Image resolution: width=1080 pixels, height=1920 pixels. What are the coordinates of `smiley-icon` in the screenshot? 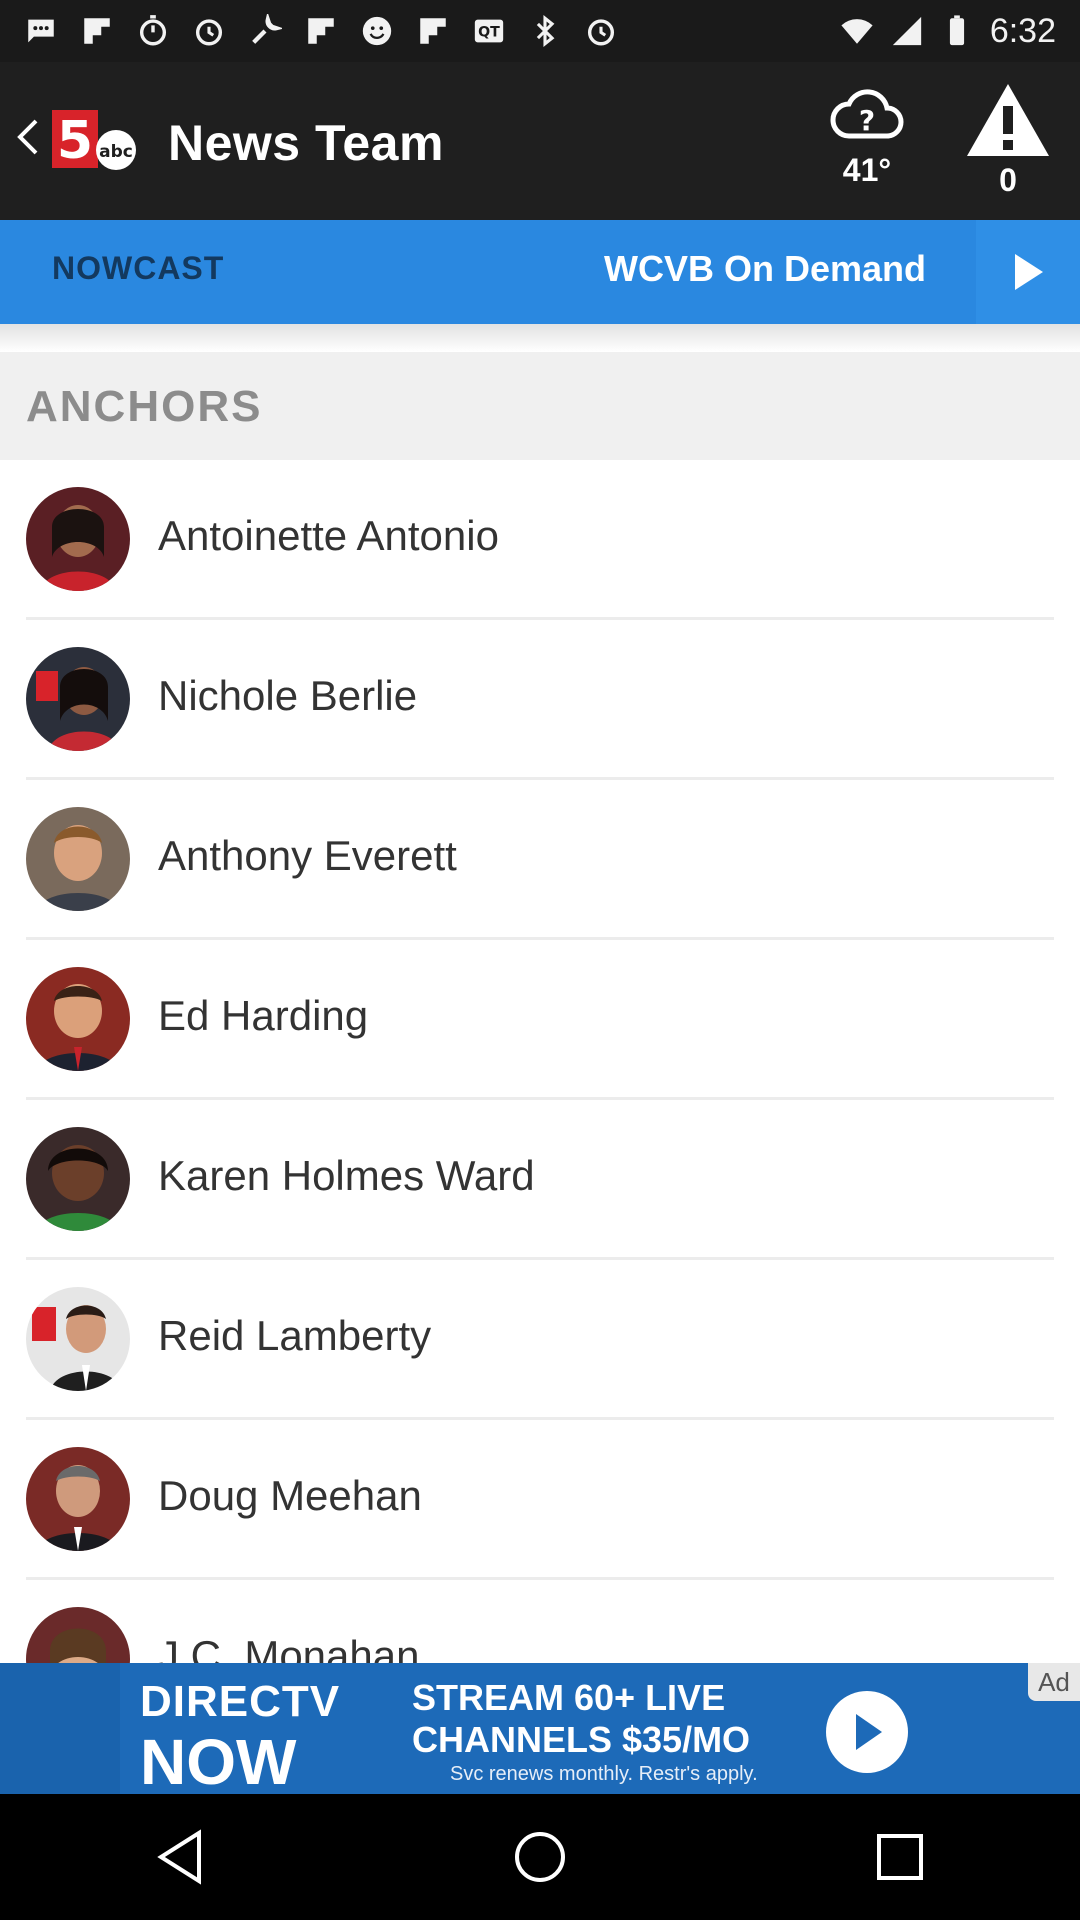 It's located at (377, 31).